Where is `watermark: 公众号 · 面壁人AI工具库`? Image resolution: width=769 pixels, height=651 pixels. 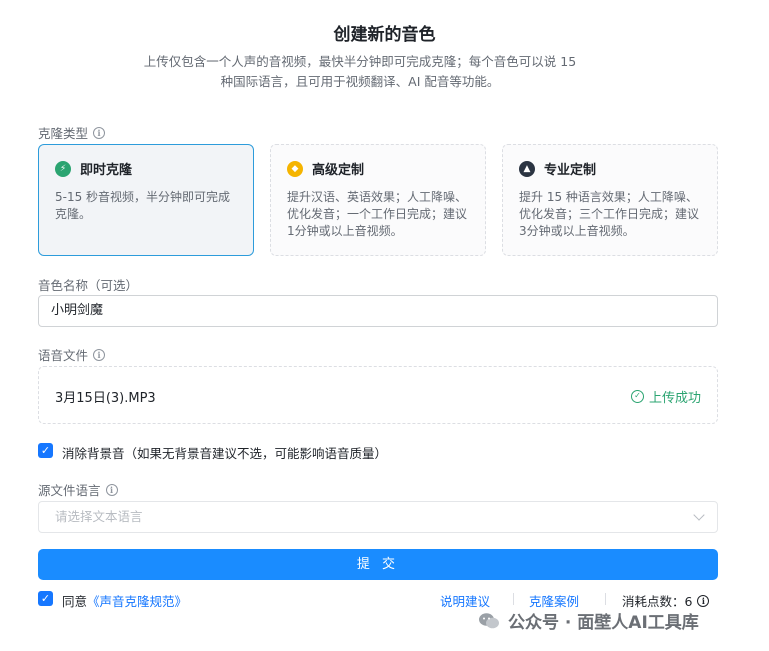 watermark: 公众号 · 面壁人AI工具库 is located at coordinates (588, 620).